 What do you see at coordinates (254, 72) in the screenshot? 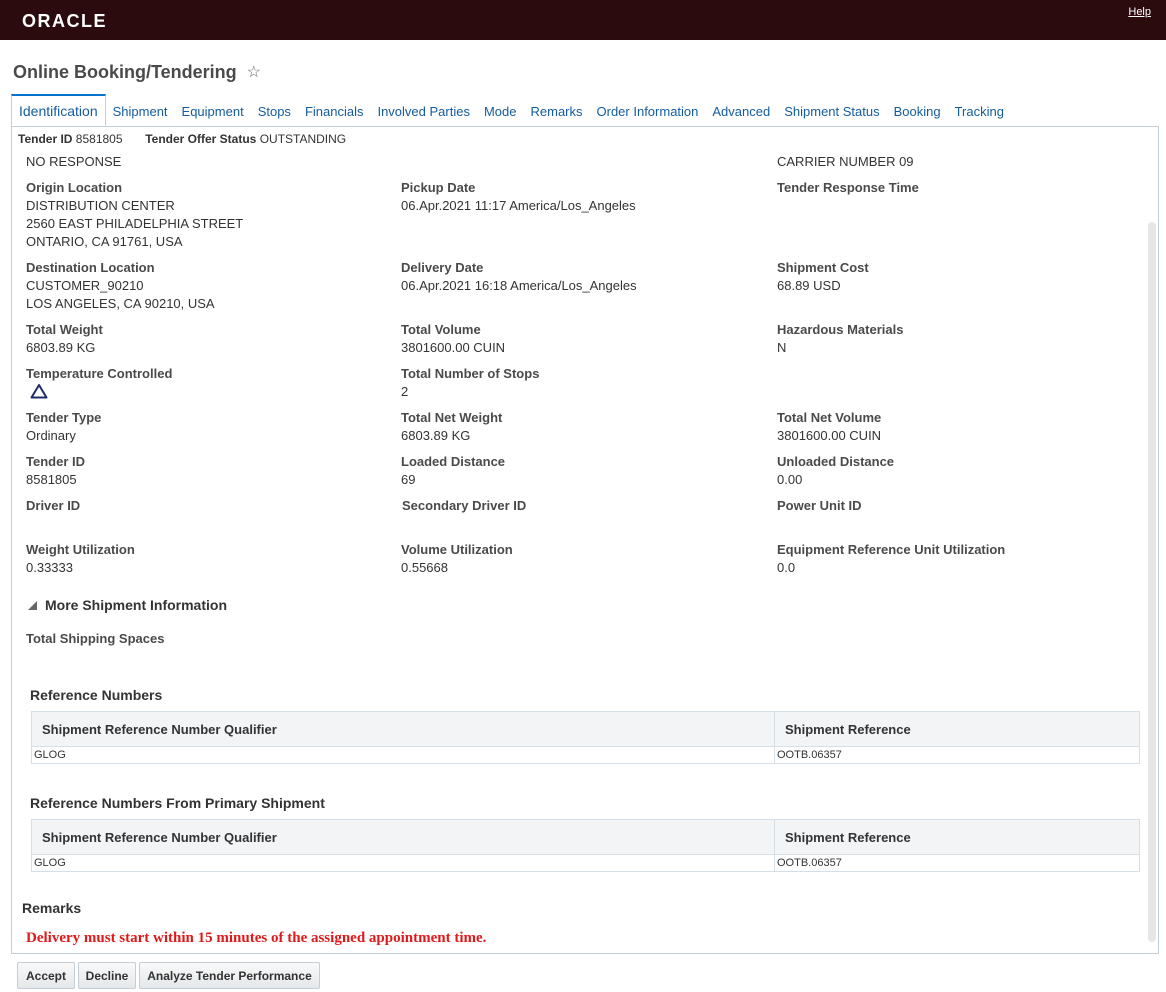
I see `favorite-star-icon: ☆` at bounding box center [254, 72].